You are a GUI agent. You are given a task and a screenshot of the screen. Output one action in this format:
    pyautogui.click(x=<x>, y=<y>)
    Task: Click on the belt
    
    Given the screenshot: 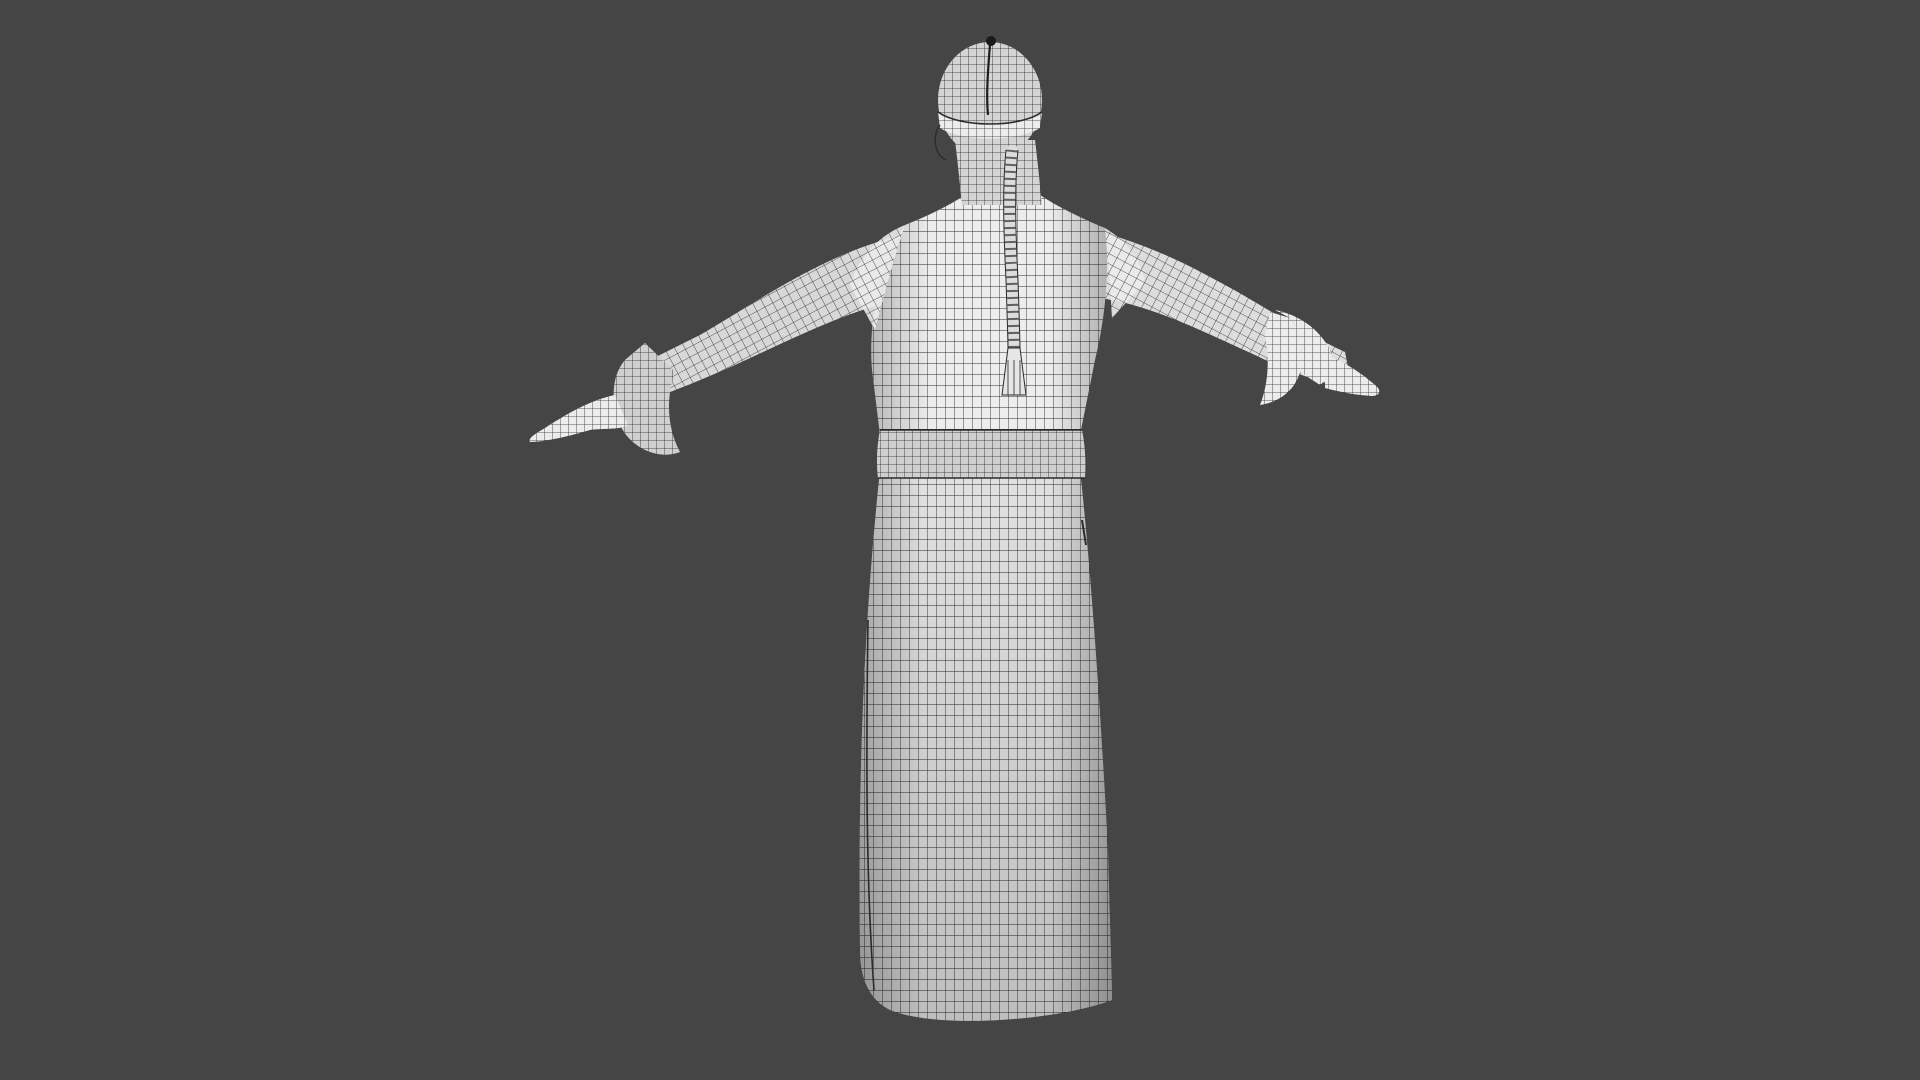 What is the action you would take?
    pyautogui.click(x=981, y=454)
    